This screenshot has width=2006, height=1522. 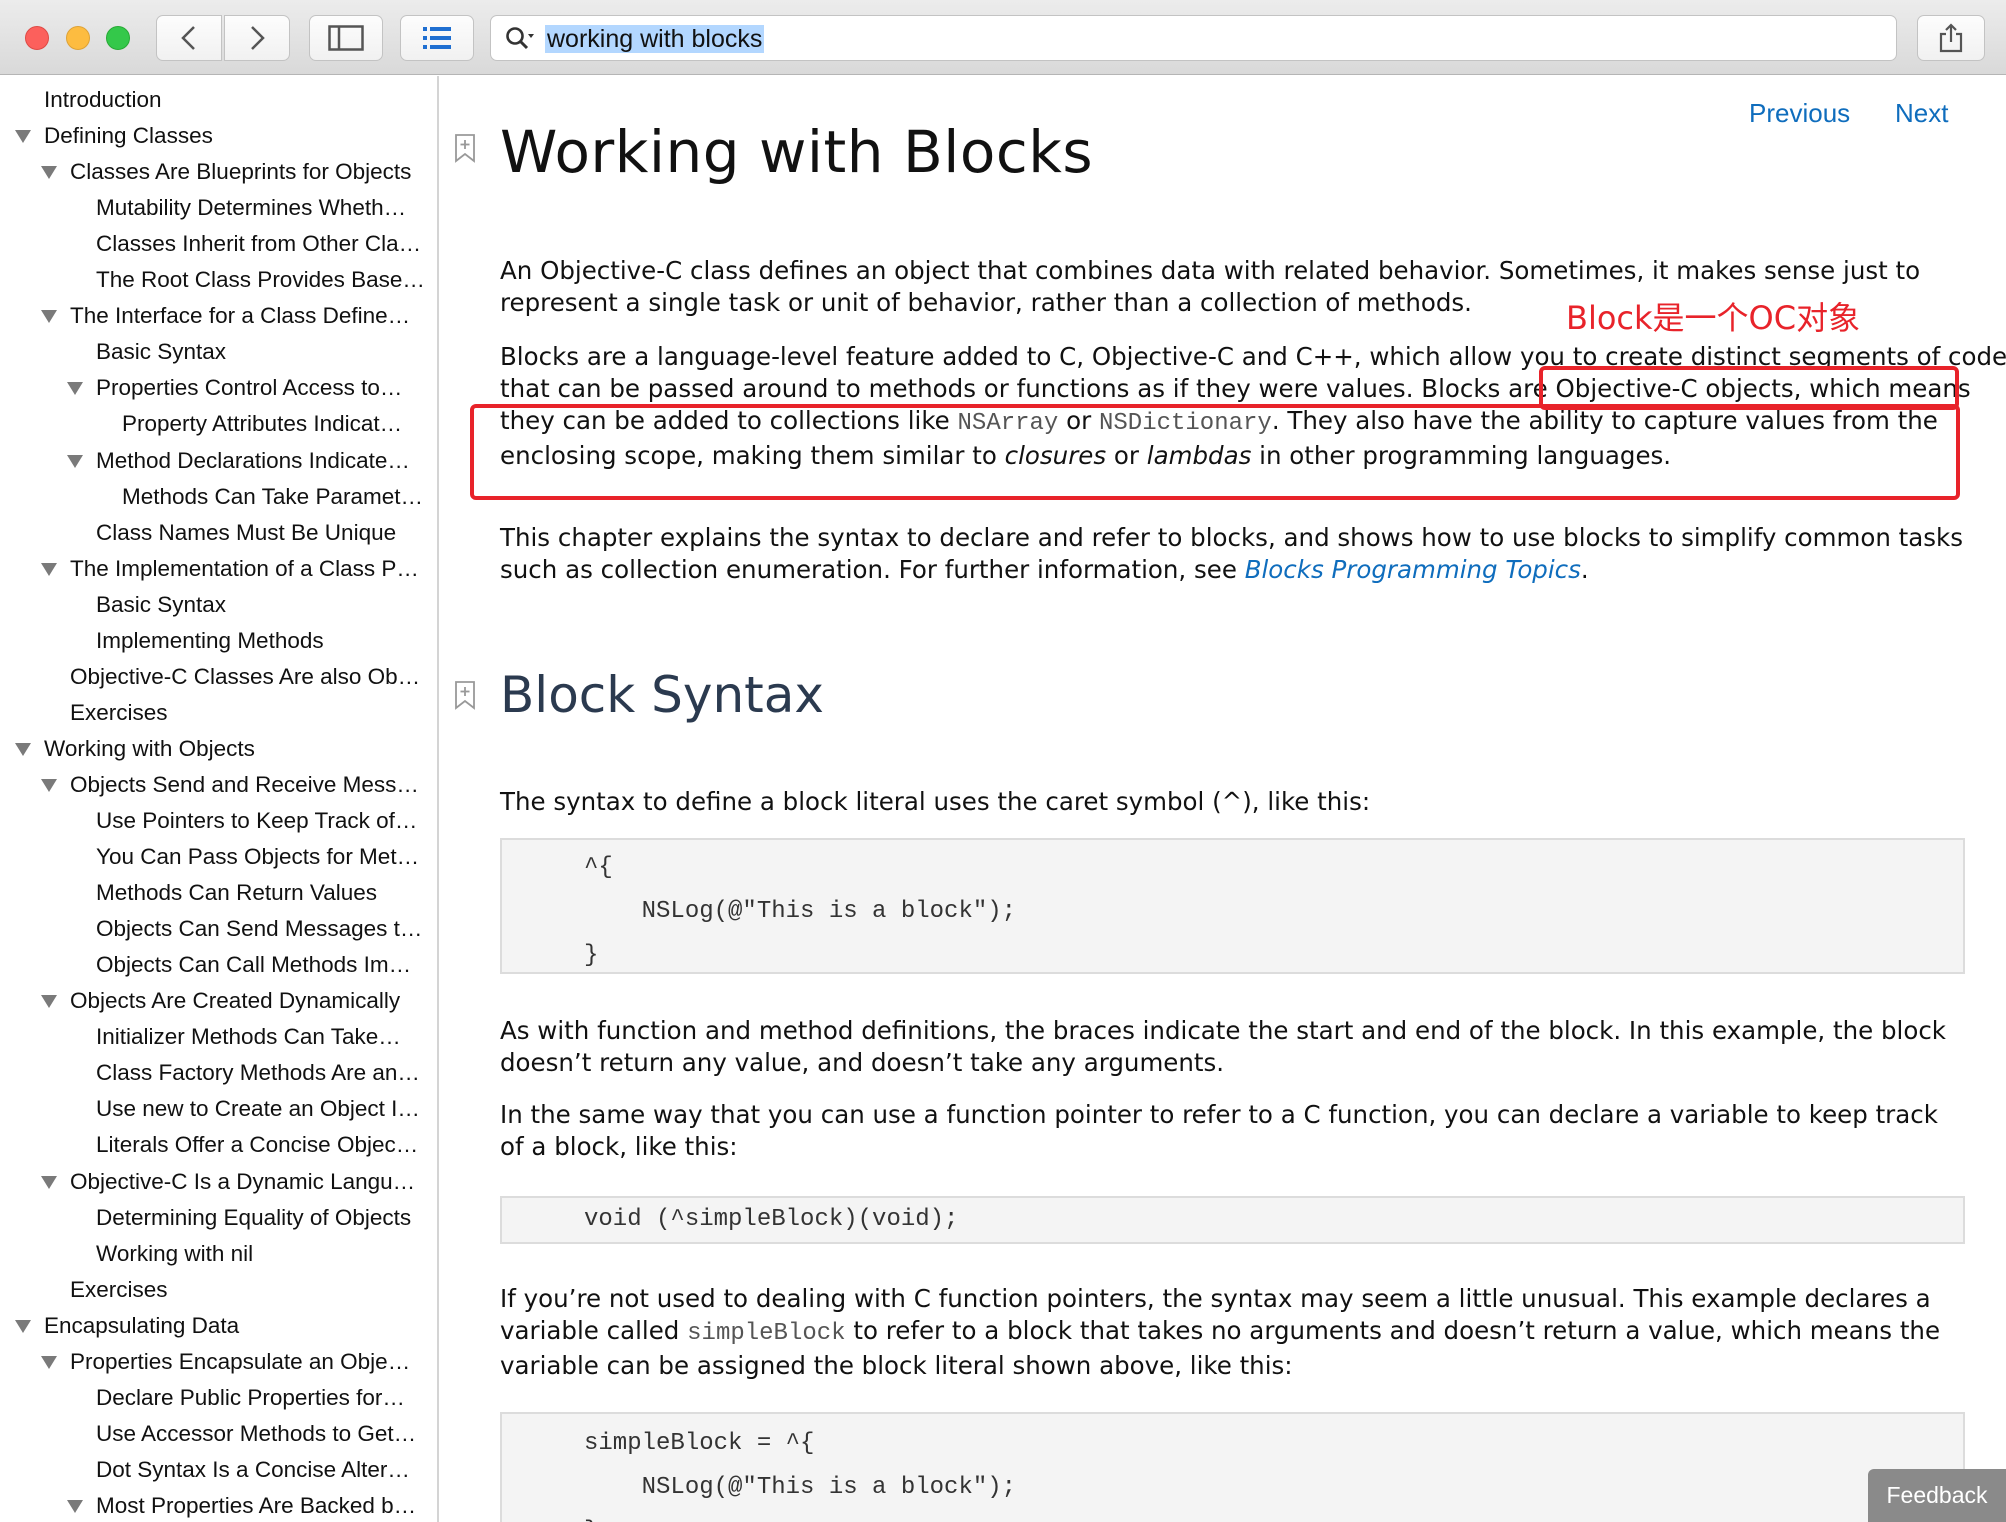 I want to click on chevron-left-icon, so click(x=188, y=38).